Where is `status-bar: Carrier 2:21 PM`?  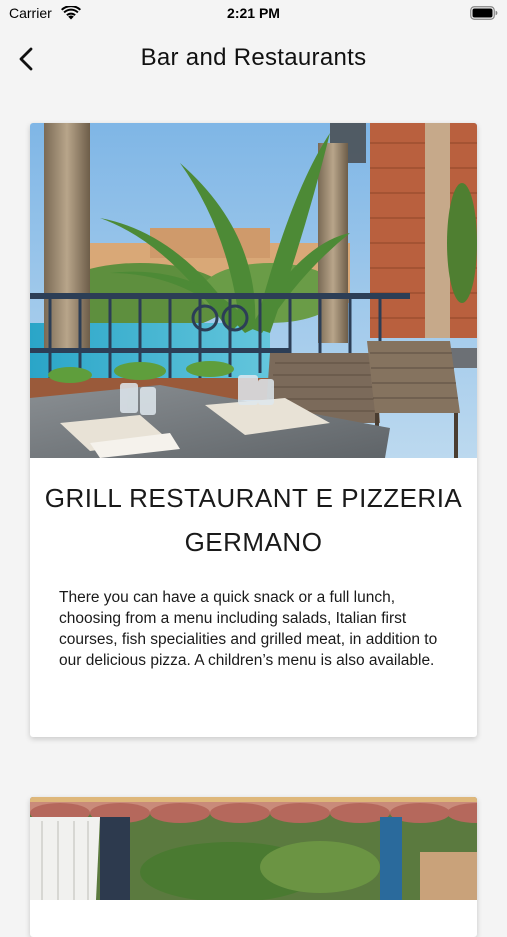 status-bar: Carrier 2:21 PM is located at coordinates (253, 15).